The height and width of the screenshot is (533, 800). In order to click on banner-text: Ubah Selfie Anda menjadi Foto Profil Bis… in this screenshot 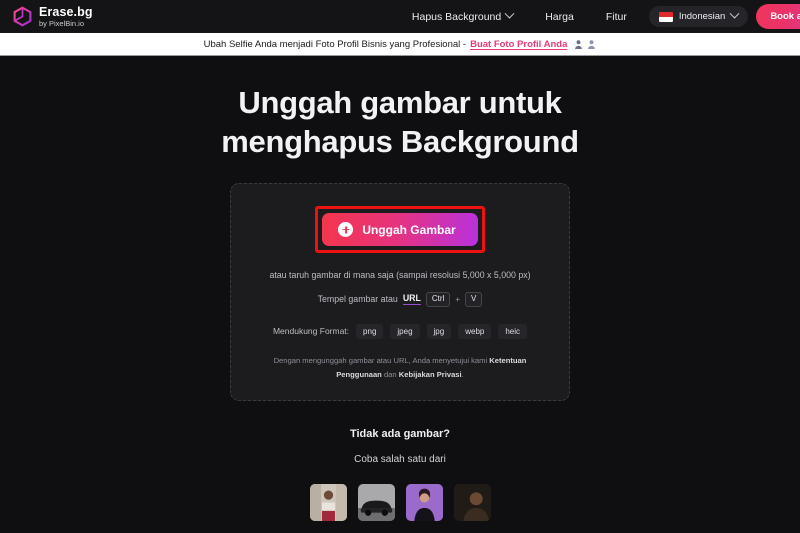, I will do `click(335, 44)`.